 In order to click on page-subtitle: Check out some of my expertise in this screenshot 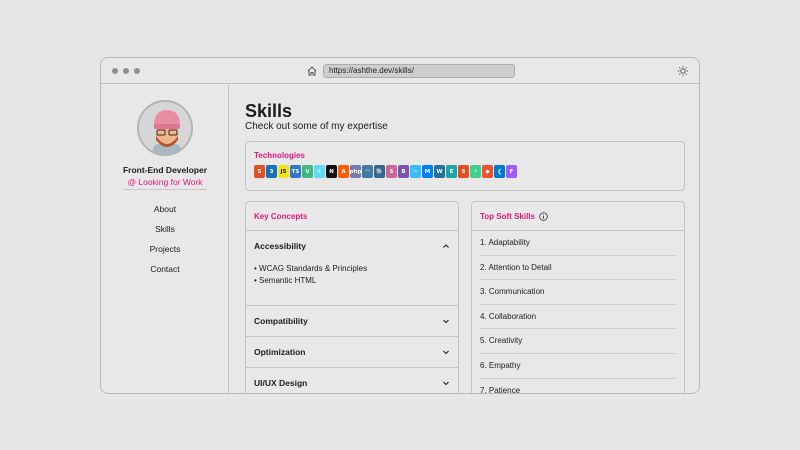, I will do `click(316, 126)`.